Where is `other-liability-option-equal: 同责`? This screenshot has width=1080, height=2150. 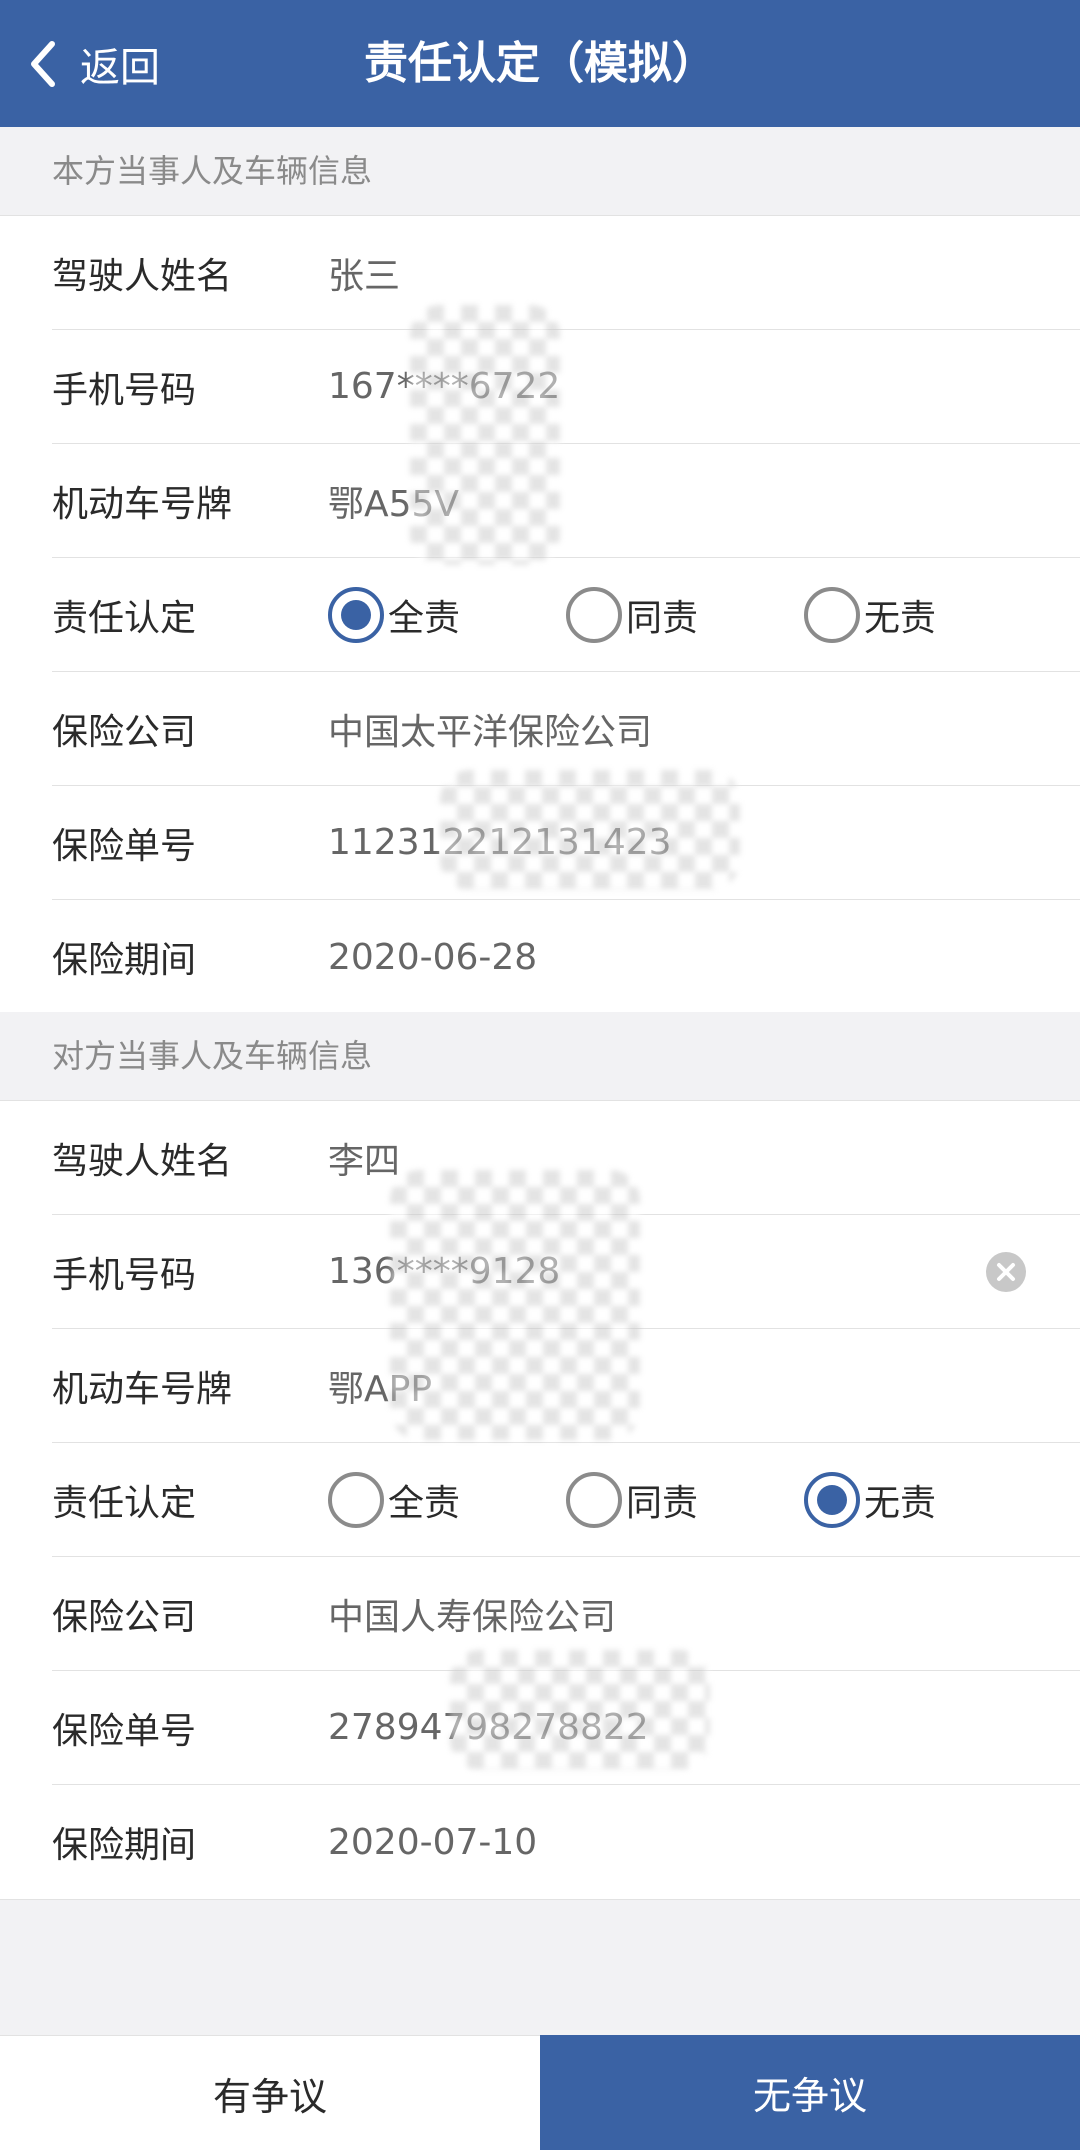
other-liability-option-equal: 同责 is located at coordinates (685, 1499).